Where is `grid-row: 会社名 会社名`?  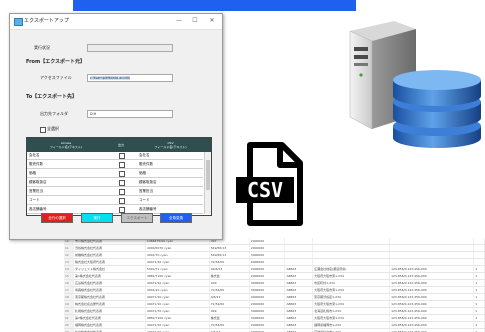
grid-row: 会社名 会社名 is located at coordinates (115, 156).